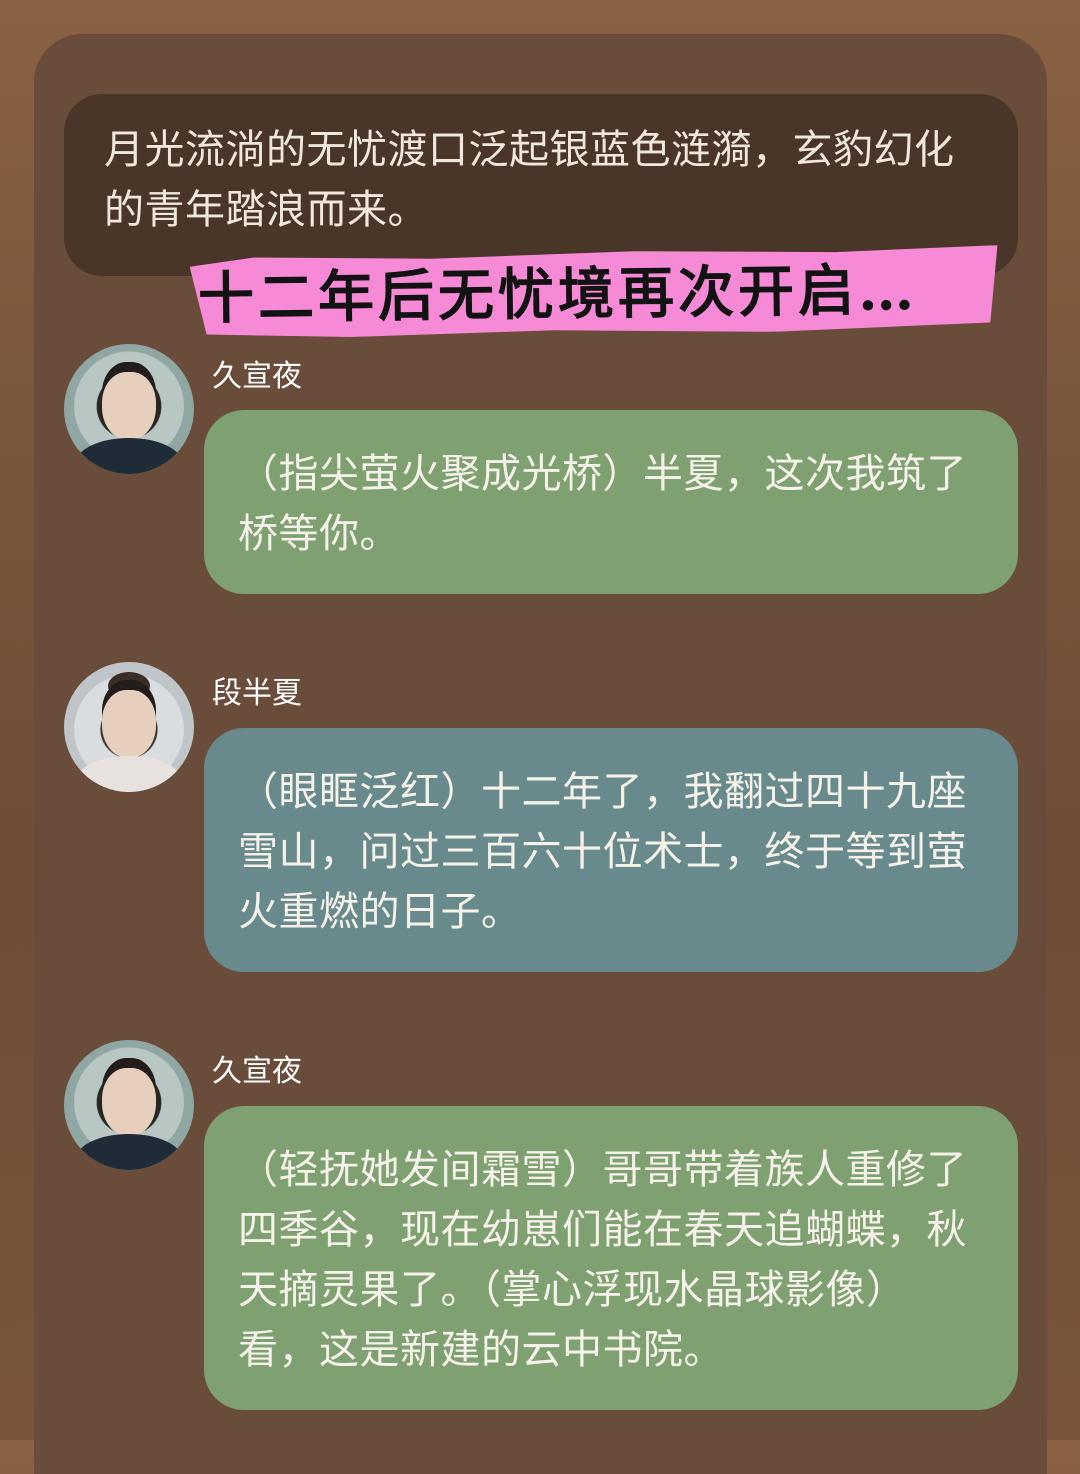 This screenshot has width=1080, height=1474. Describe the element at coordinates (257, 693) in the screenshot. I see `speaker-name: 段半夏` at that location.